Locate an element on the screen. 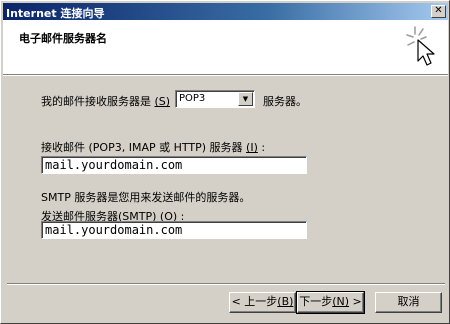 Image resolution: width=450 pixels, height=324 pixels. title-bar: Internet 连接向导 ✕ is located at coordinates (225, 11).